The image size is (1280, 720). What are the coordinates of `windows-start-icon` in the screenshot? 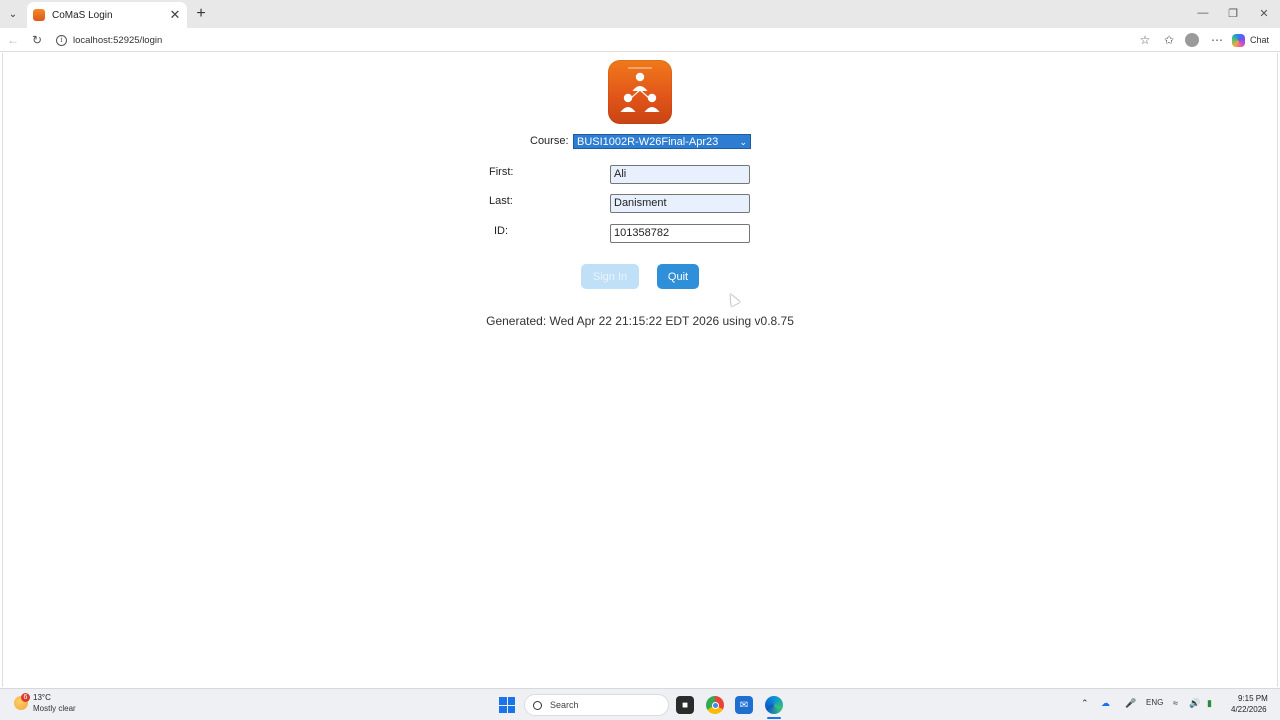 It's located at (507, 705).